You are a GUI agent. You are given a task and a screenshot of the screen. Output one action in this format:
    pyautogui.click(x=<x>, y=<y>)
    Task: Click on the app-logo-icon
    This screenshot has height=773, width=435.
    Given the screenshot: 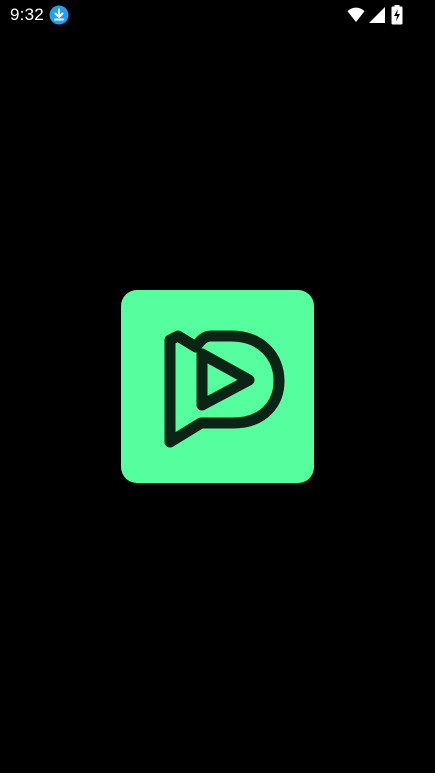 What is the action you would take?
    pyautogui.click(x=217, y=386)
    